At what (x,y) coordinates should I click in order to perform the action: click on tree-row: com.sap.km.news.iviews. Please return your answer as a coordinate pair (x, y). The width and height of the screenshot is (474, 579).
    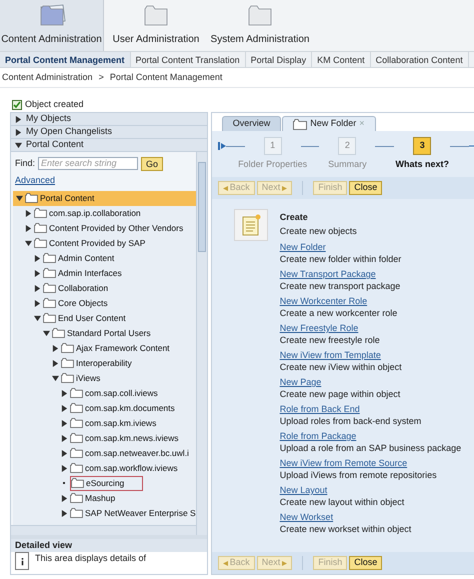
    Looking at the image, I should click on (104, 438).